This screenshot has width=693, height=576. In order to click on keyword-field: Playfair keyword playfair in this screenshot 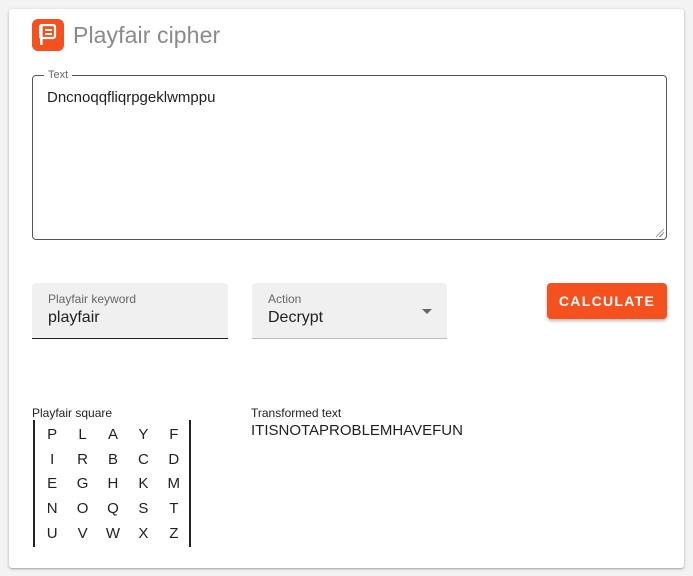, I will do `click(130, 311)`.